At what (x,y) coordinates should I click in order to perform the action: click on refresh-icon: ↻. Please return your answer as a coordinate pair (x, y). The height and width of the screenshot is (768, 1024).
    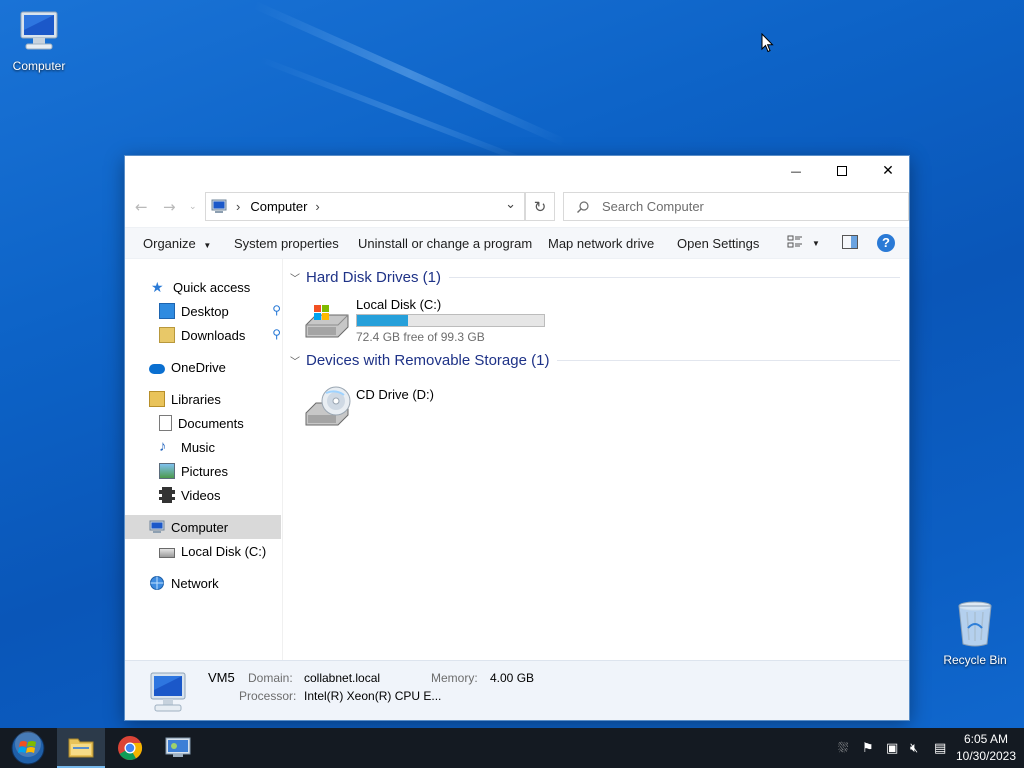
    Looking at the image, I should click on (540, 206).